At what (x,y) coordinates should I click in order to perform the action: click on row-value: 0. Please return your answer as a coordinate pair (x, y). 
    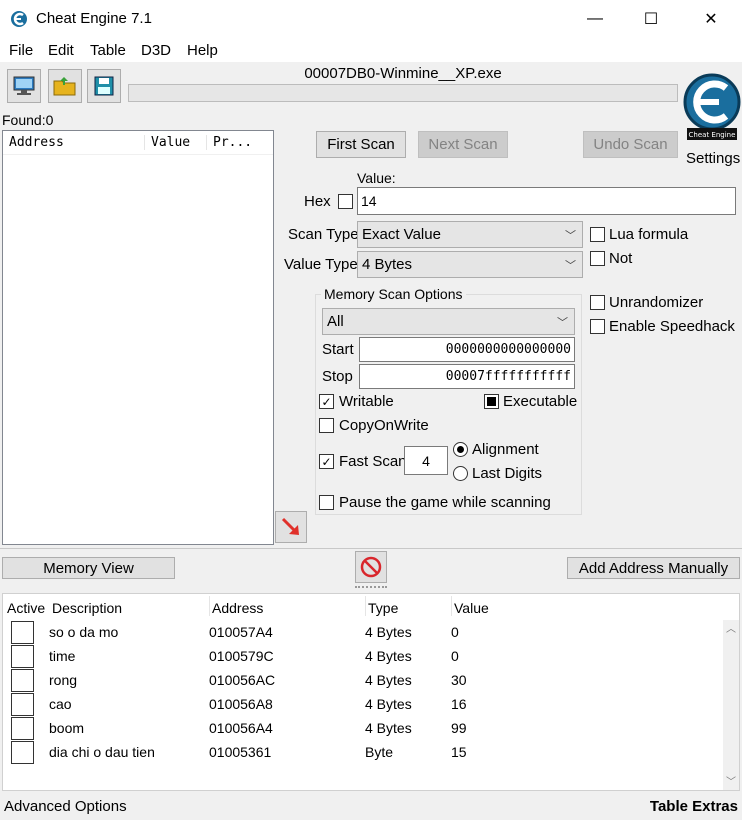
    Looking at the image, I should click on (455, 632).